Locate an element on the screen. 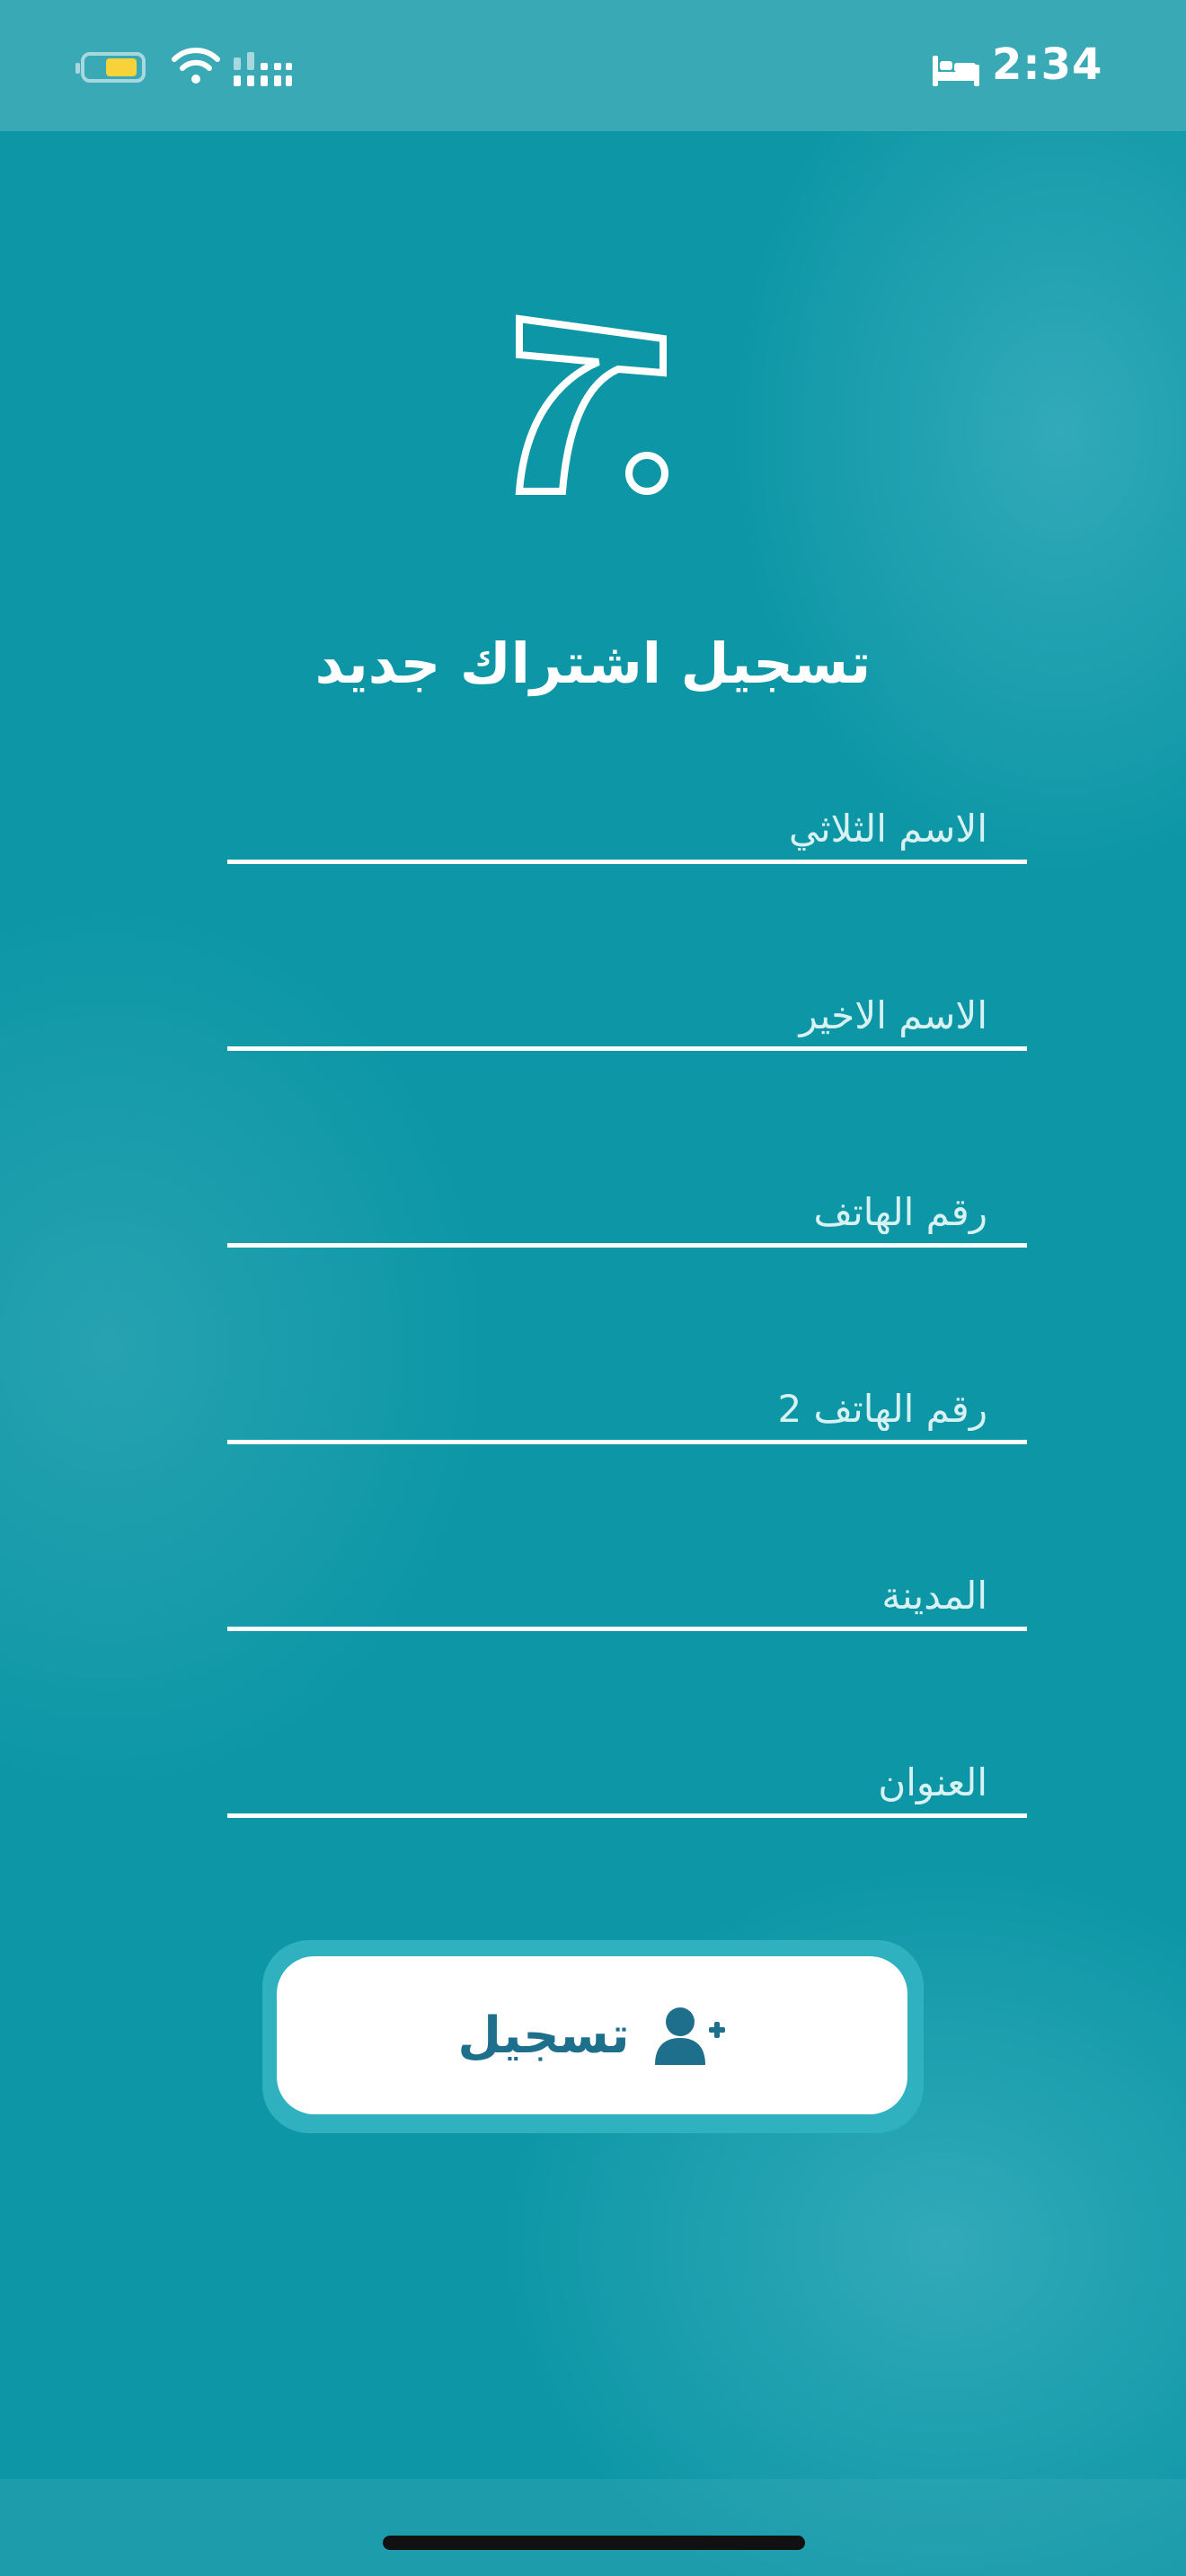  address-input is located at coordinates (627, 1782).